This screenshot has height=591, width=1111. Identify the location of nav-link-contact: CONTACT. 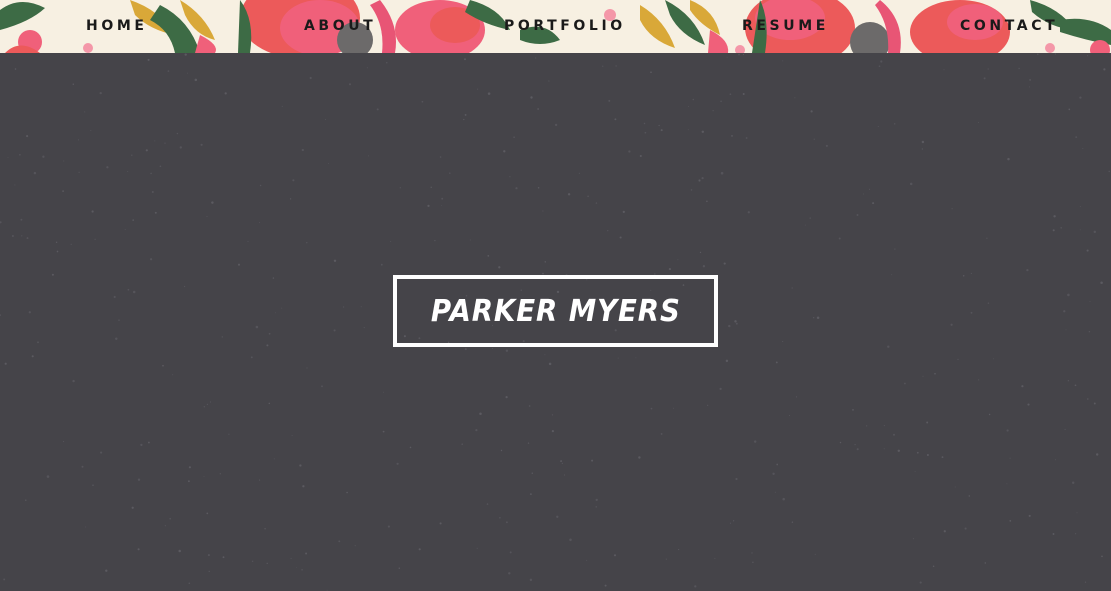
(1009, 26).